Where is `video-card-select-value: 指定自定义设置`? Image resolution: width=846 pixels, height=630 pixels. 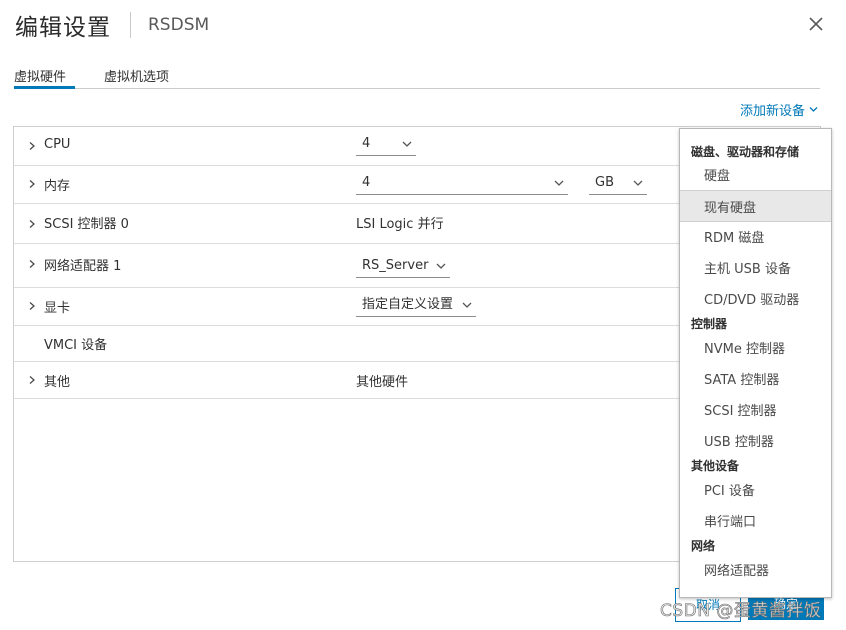 video-card-select-value: 指定自定义设置 is located at coordinates (408, 304).